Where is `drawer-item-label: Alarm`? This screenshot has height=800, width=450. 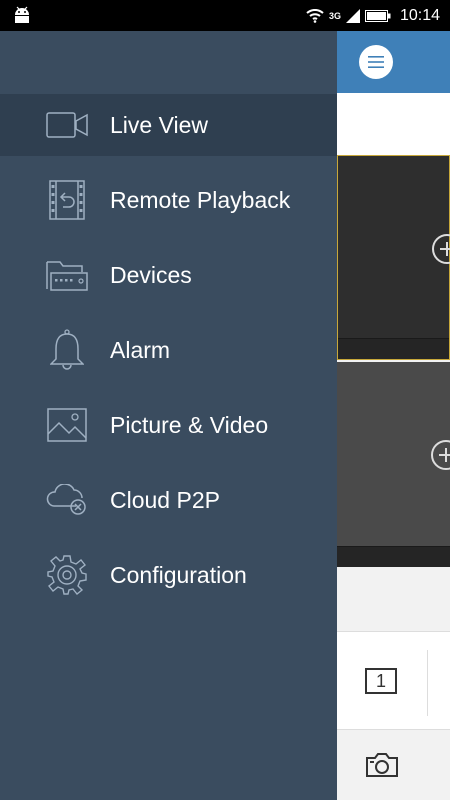
drawer-item-label: Alarm is located at coordinates (140, 349).